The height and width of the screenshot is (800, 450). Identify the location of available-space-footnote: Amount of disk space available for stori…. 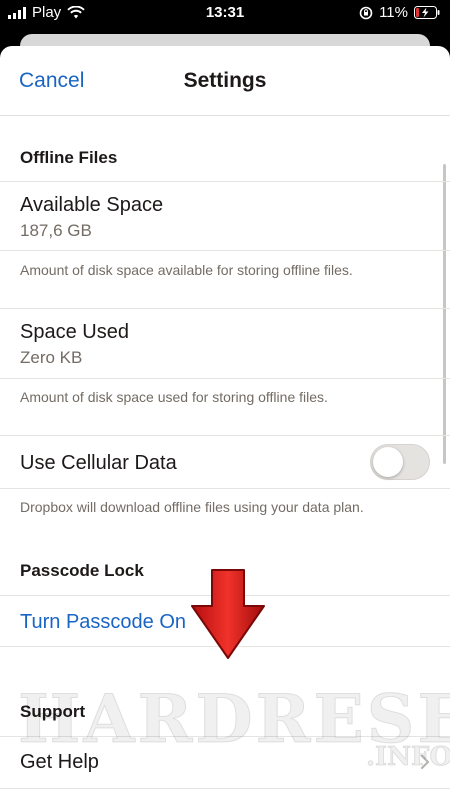
(186, 270).